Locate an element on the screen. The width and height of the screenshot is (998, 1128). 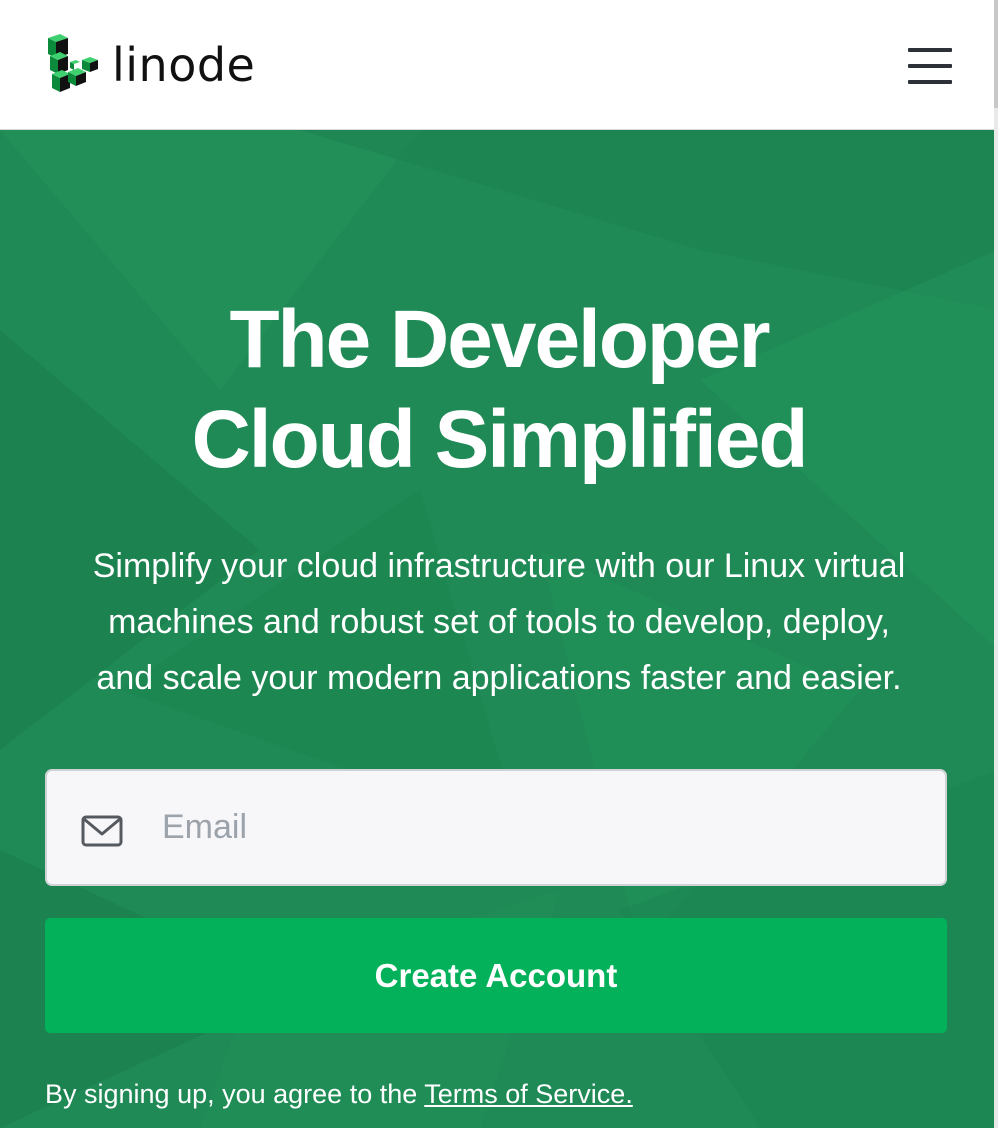
terms-of-service-link: Terms of Service. is located at coordinates (528, 1094).